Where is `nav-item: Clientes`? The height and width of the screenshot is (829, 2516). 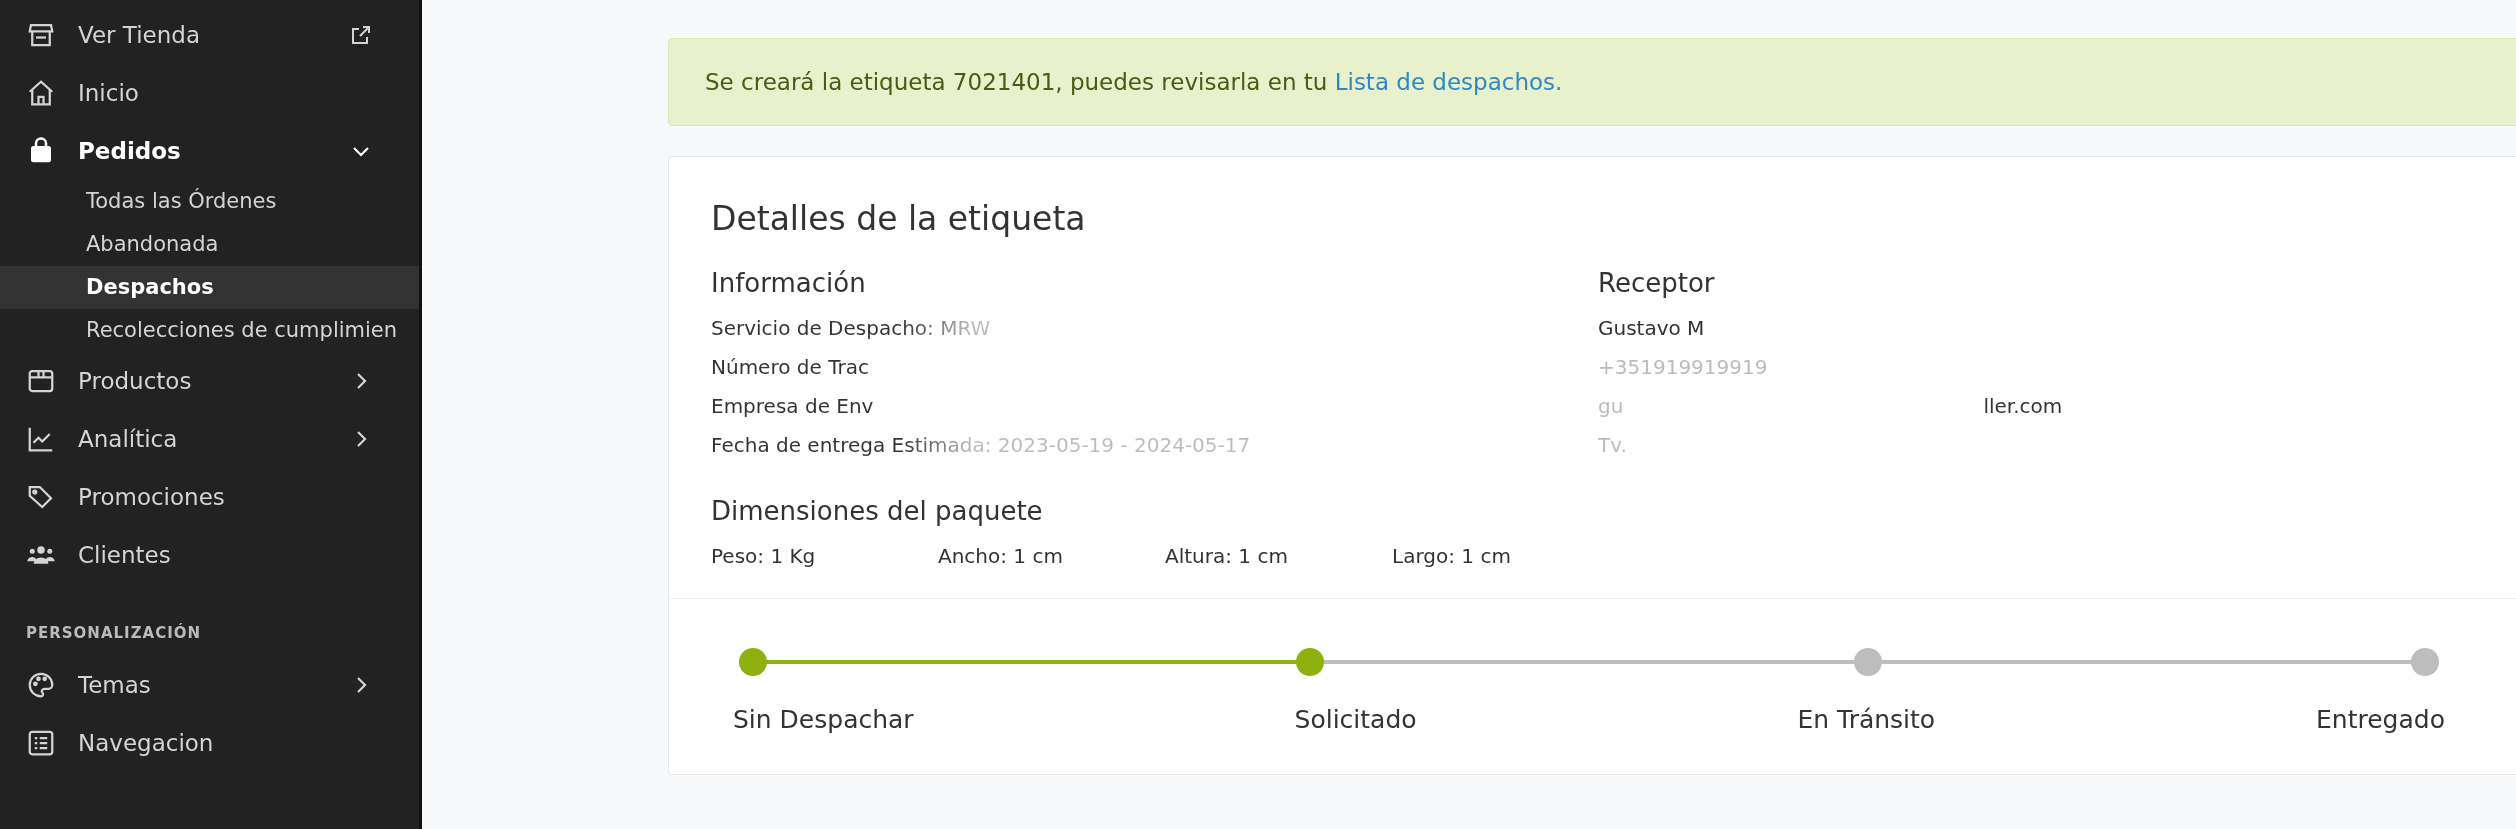
nav-item: Clientes is located at coordinates (209, 555).